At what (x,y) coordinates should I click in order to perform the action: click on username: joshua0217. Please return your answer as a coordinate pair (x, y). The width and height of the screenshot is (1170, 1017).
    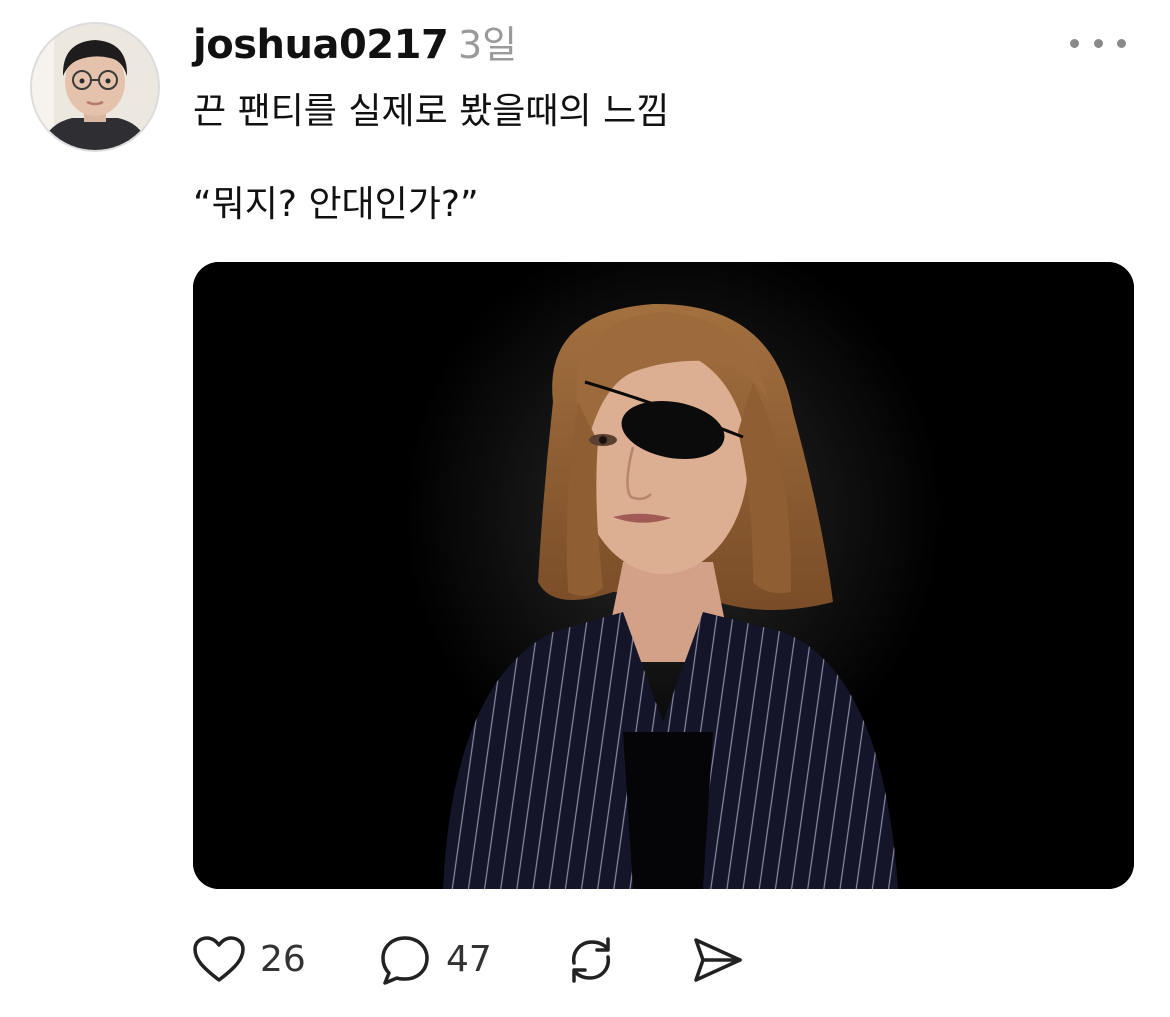
    Looking at the image, I should click on (321, 45).